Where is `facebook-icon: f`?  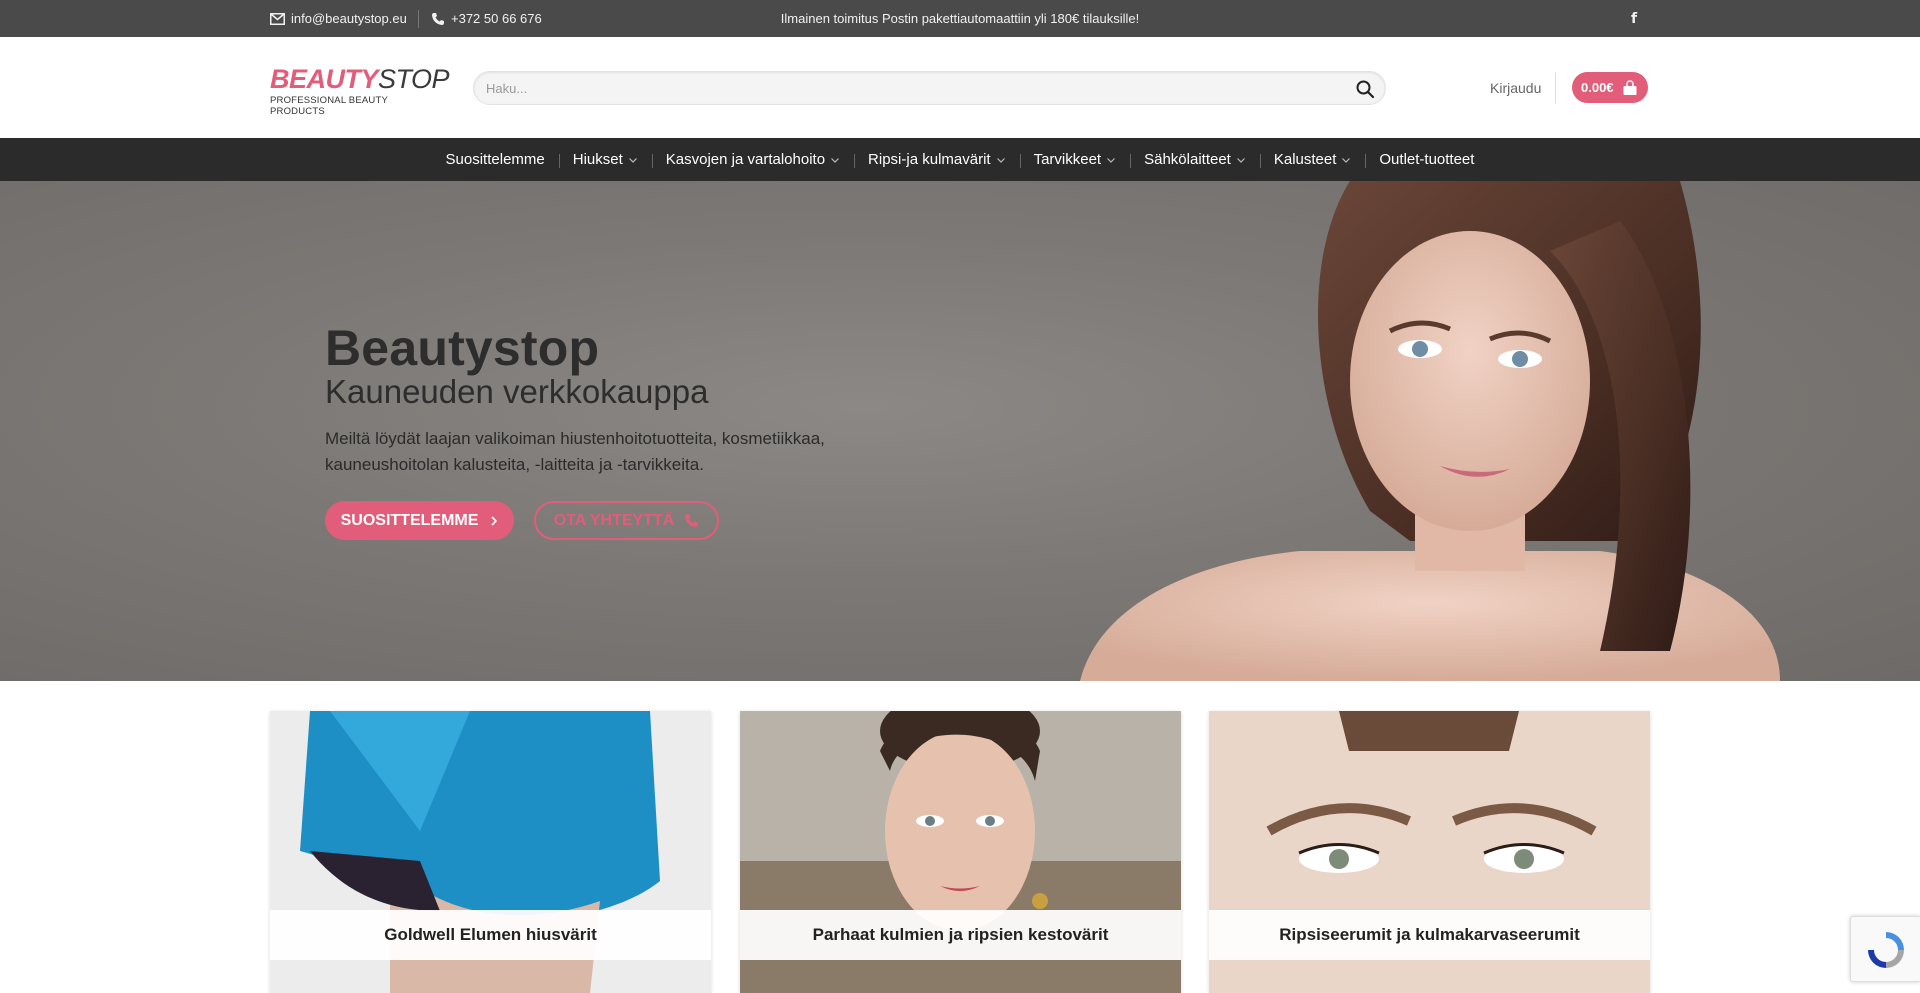 facebook-icon: f is located at coordinates (1634, 18).